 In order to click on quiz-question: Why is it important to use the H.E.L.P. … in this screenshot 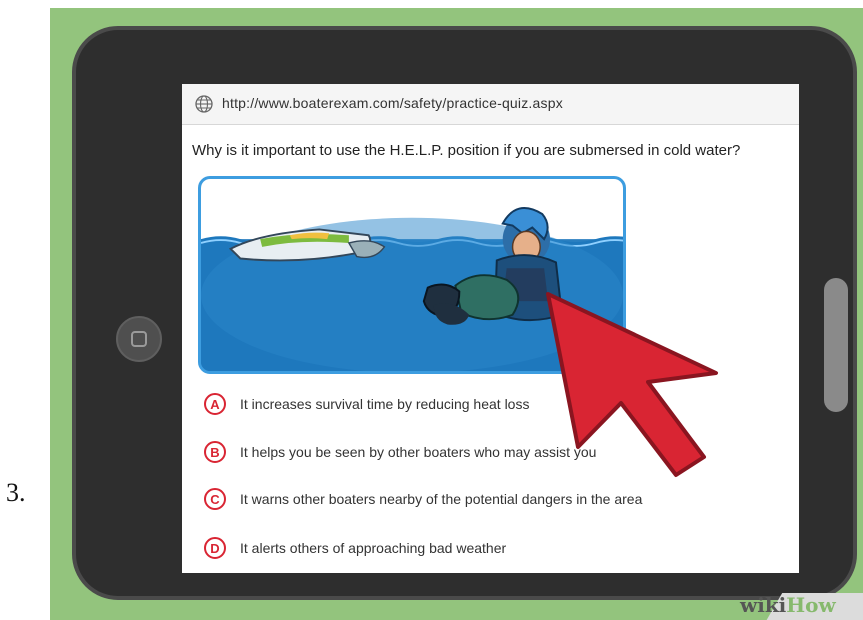, I will do `click(466, 150)`.